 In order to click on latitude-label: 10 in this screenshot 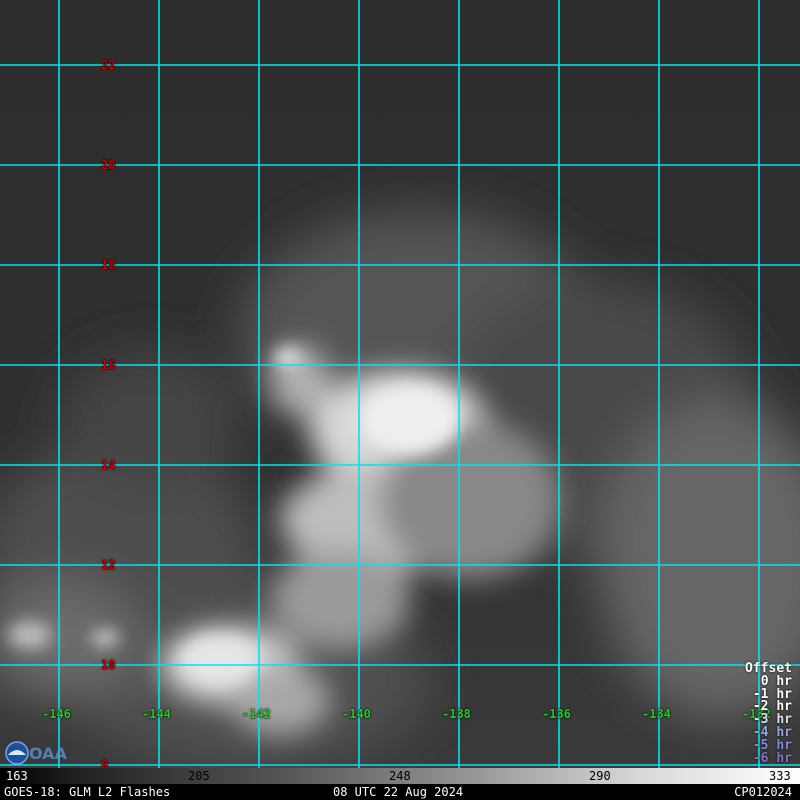, I will do `click(108, 665)`.